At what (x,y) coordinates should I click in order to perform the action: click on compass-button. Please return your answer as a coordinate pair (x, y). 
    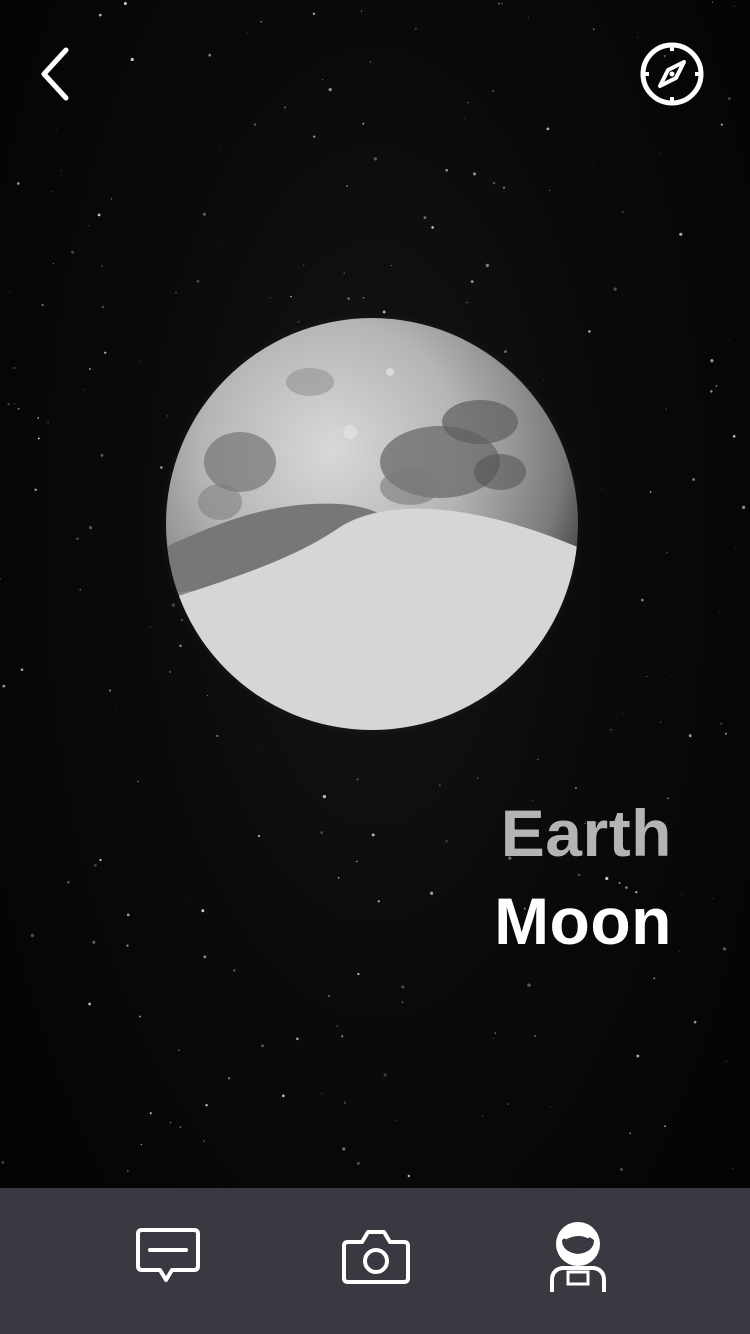
    Looking at the image, I should click on (672, 74).